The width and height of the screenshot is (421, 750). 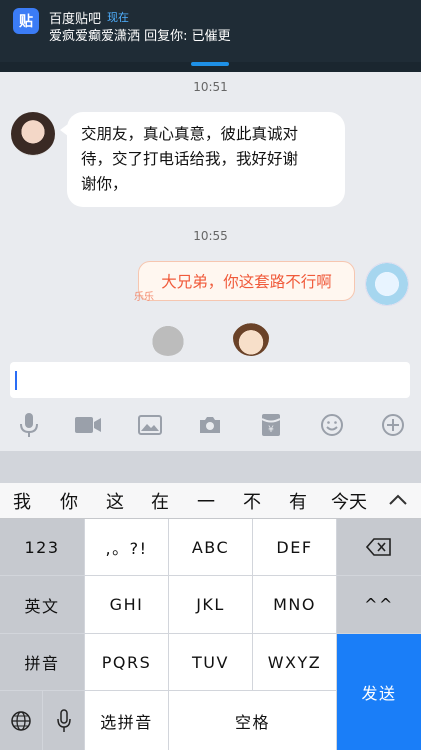 What do you see at coordinates (115, 501) in the screenshot?
I see `candidate-word: 这` at bounding box center [115, 501].